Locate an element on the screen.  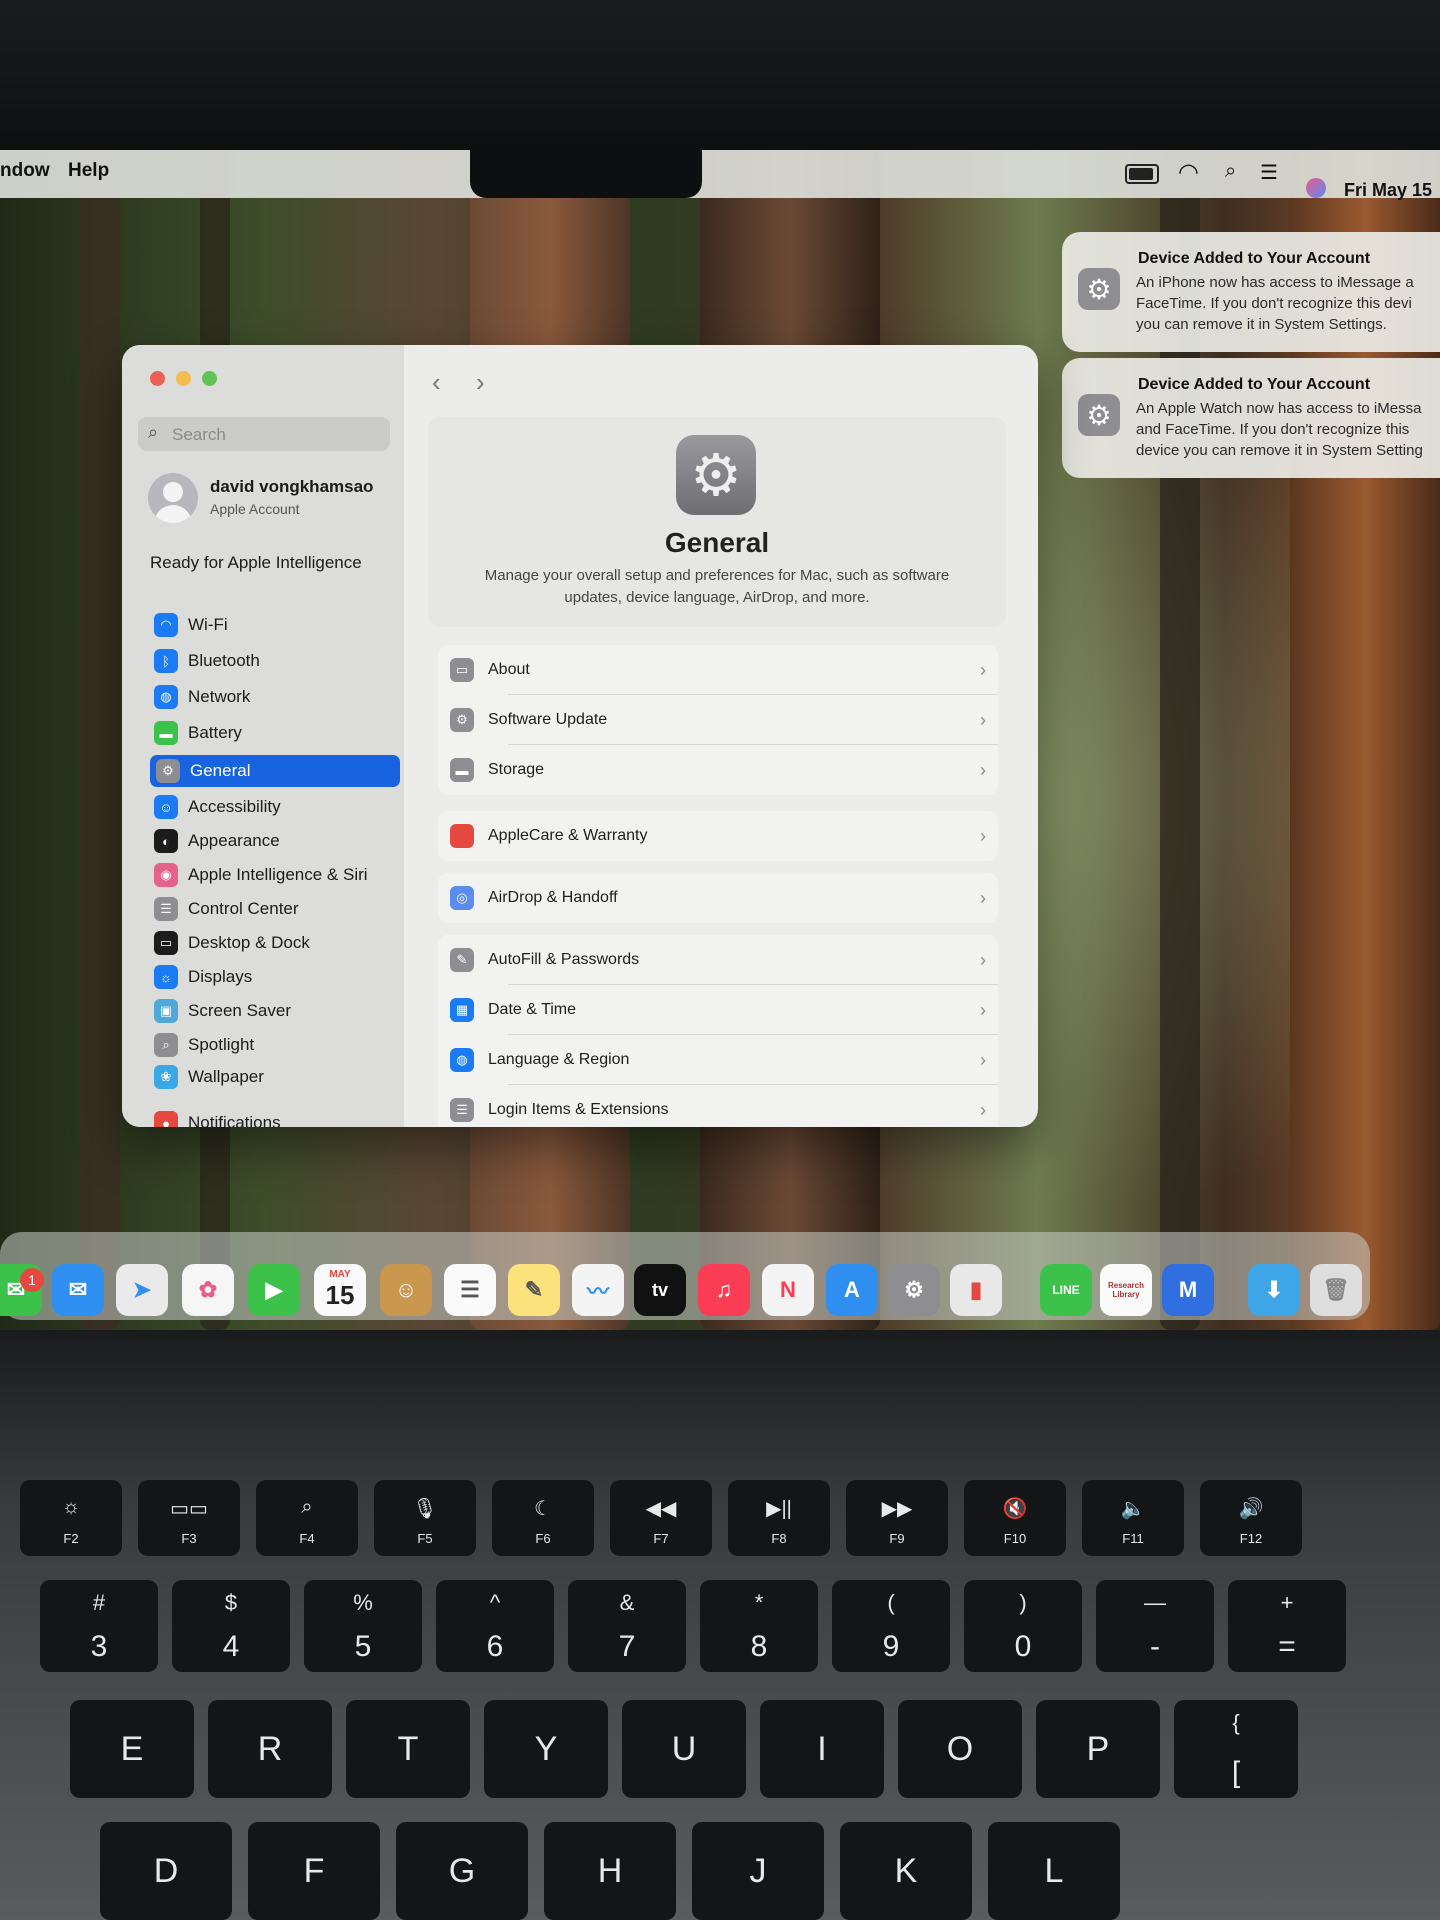
key-j: J is located at coordinates (758, 1871).